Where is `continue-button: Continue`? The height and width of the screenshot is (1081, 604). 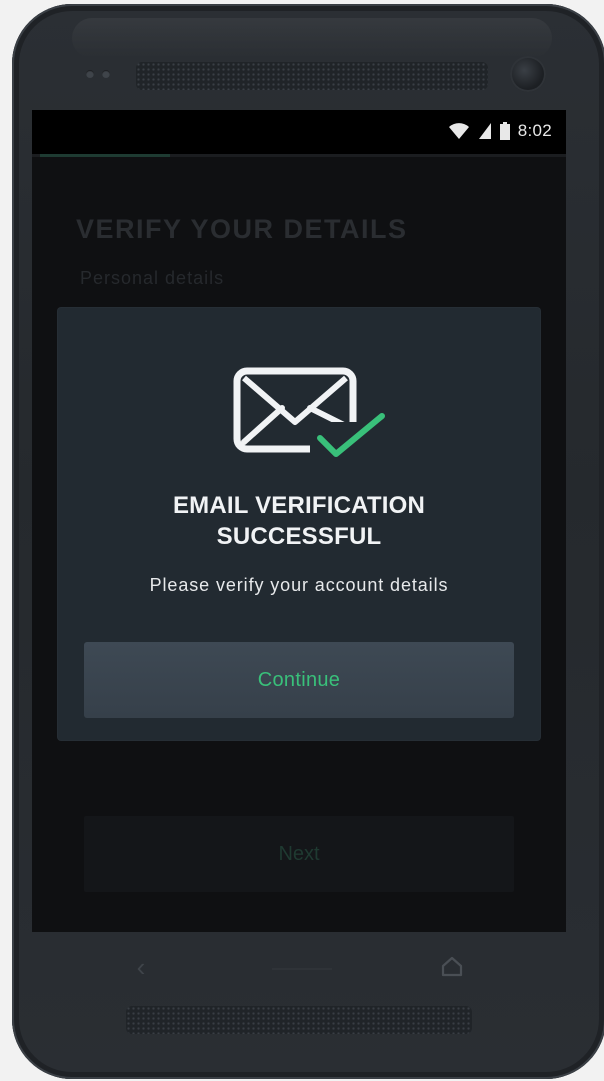 continue-button: Continue is located at coordinates (299, 680).